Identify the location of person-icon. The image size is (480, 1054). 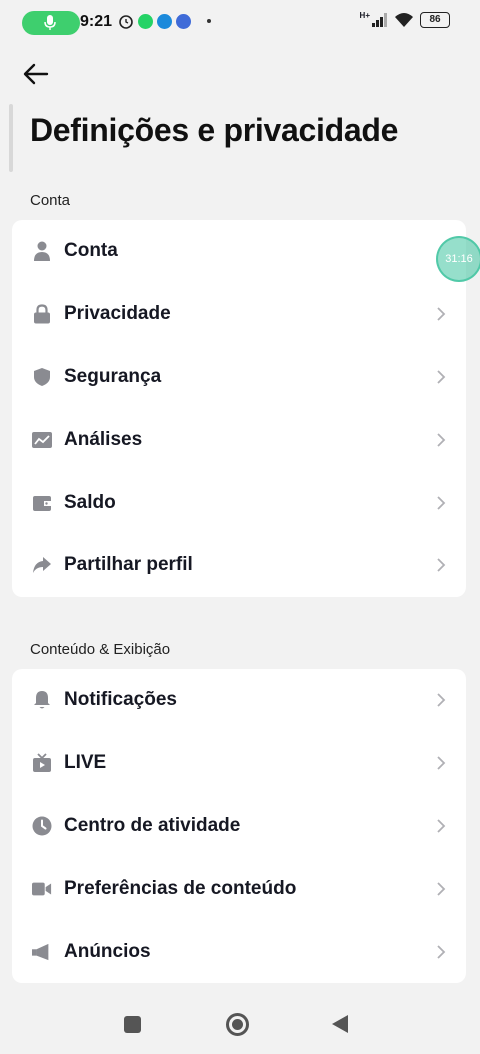
(42, 251).